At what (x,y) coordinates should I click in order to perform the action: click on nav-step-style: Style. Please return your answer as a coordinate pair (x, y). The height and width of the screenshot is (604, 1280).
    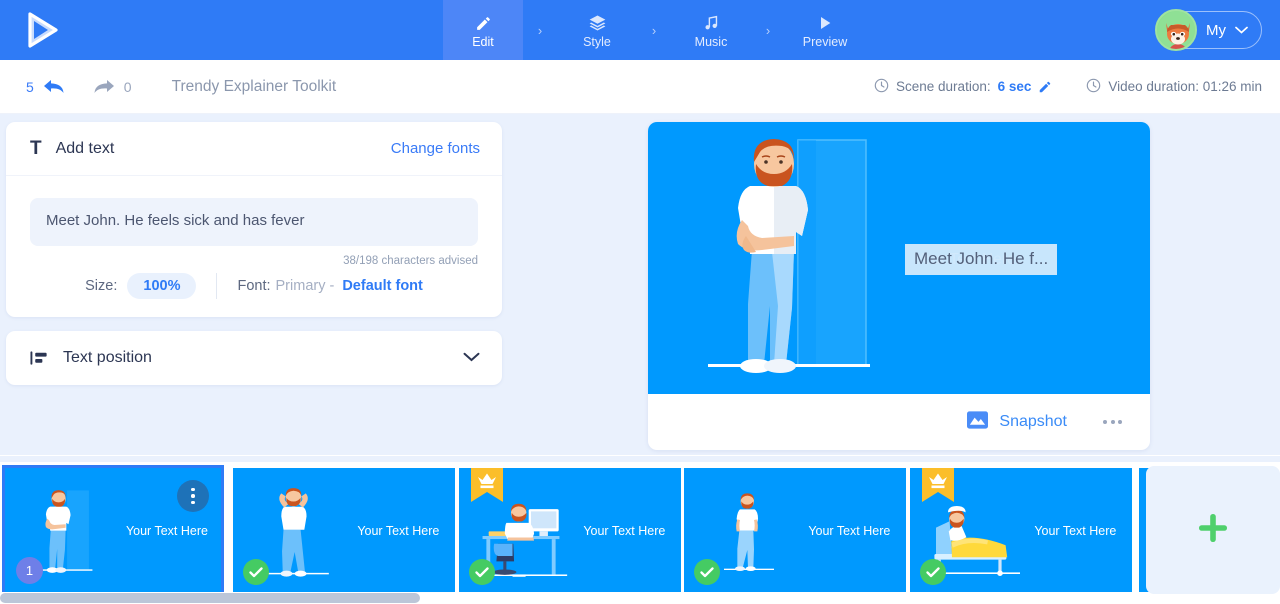
    Looking at the image, I should click on (597, 30).